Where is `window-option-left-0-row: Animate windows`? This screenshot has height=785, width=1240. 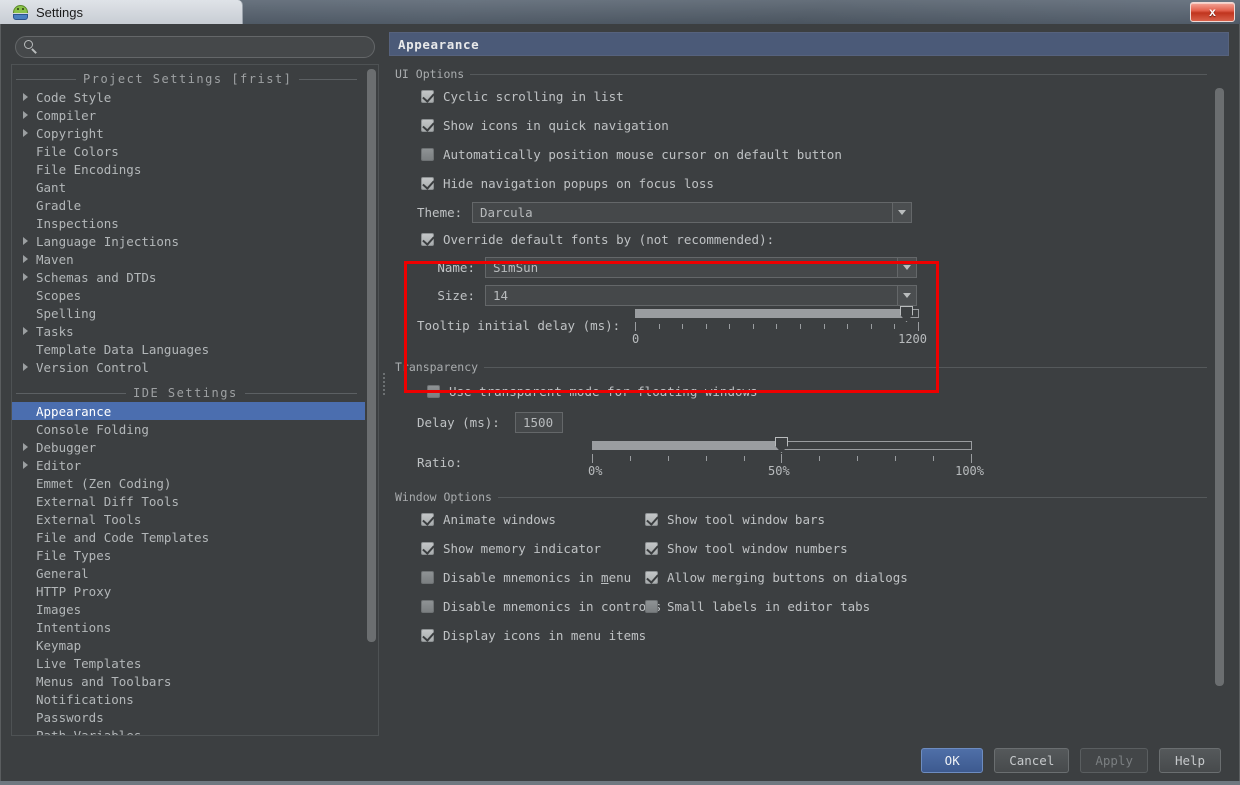
window-option-left-0-row: Animate windows is located at coordinates (515, 519).